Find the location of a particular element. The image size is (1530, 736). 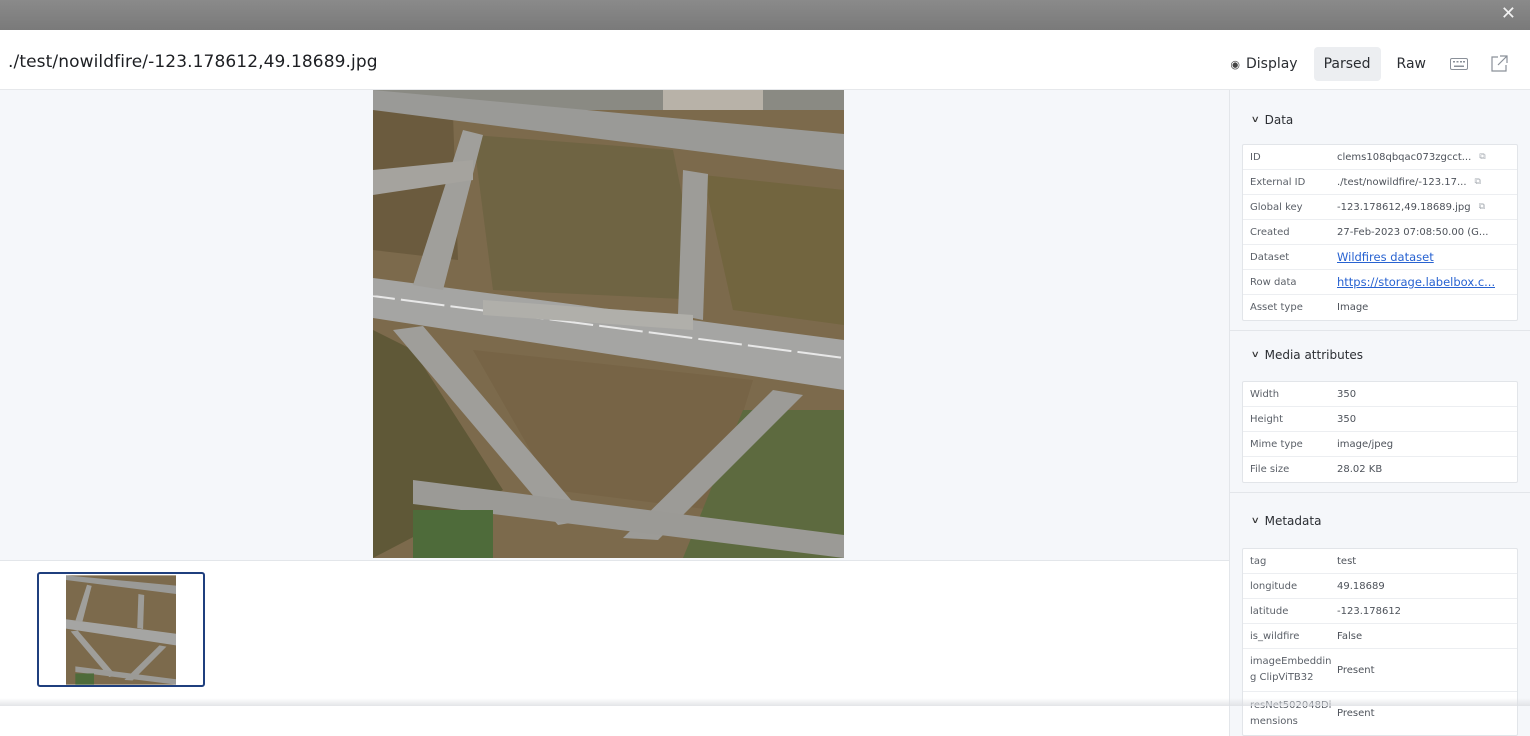

row-value: test is located at coordinates (1347, 561).